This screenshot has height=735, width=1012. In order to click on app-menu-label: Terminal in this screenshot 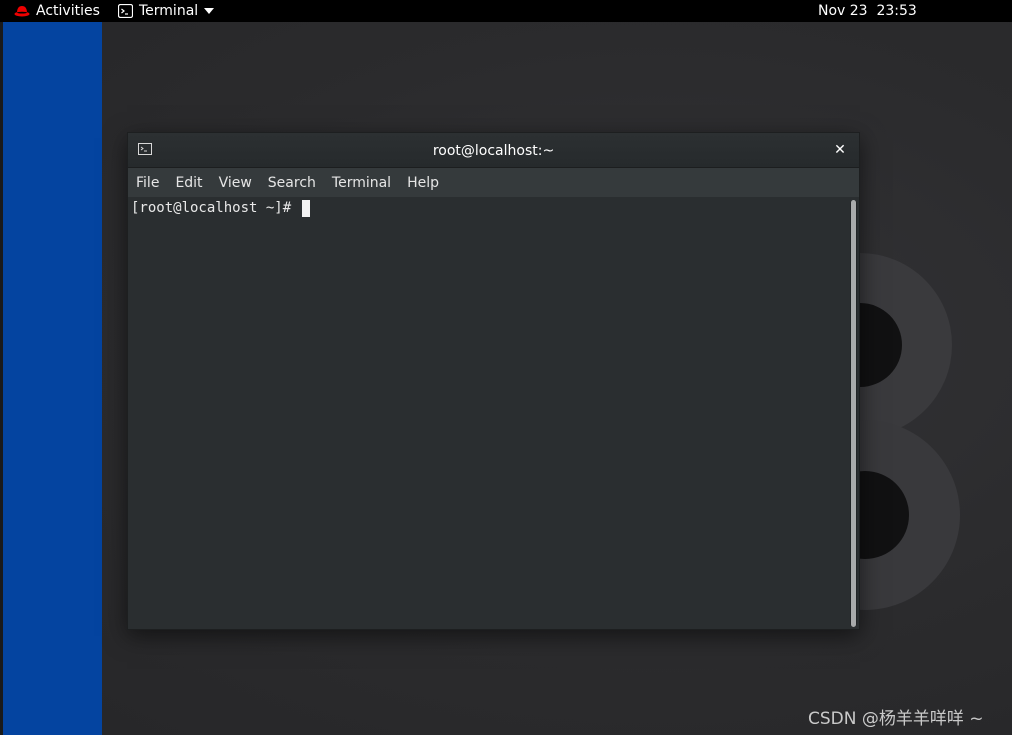, I will do `click(169, 11)`.